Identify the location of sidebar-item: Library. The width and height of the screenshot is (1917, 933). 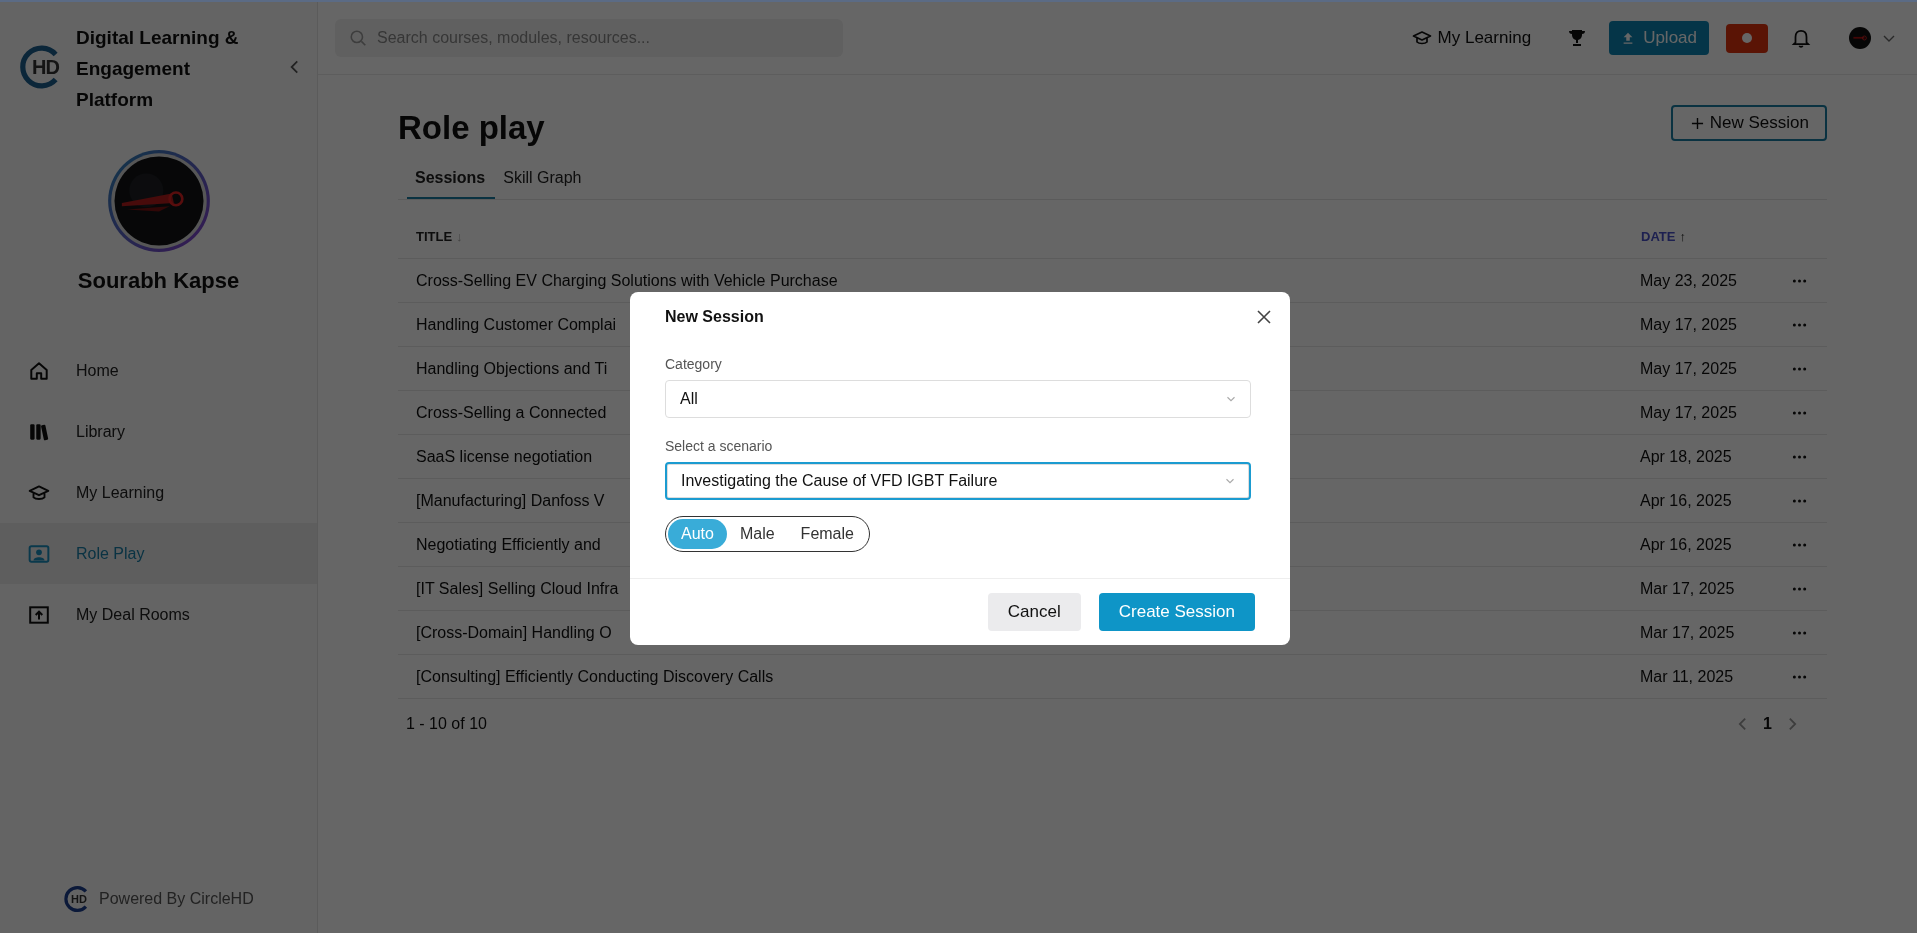
(158, 431).